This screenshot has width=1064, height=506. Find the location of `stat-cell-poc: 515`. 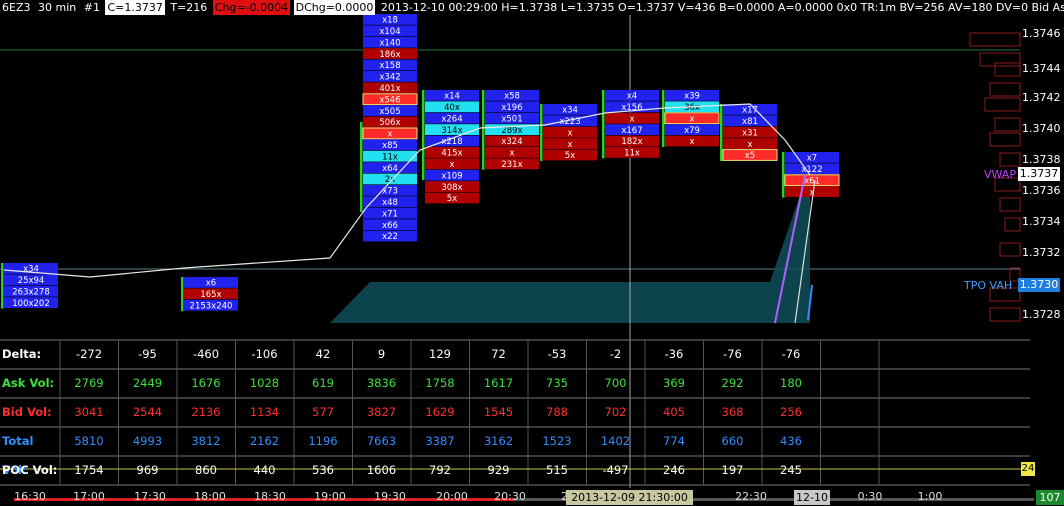

stat-cell-poc: 515 is located at coordinates (557, 470).